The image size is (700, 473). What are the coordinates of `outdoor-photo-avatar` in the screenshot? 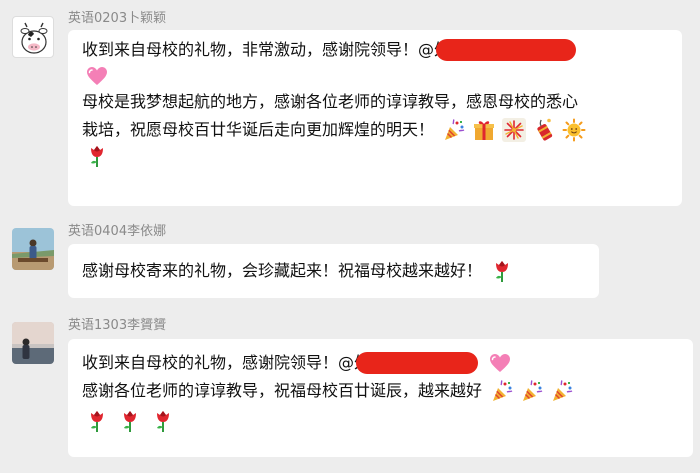 It's located at (33, 249).